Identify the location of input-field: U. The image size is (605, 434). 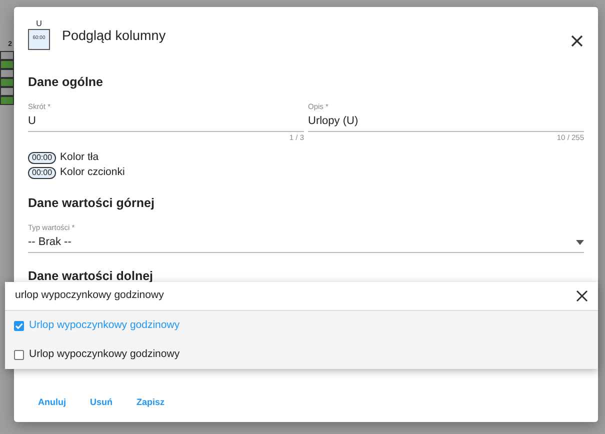
(166, 122).